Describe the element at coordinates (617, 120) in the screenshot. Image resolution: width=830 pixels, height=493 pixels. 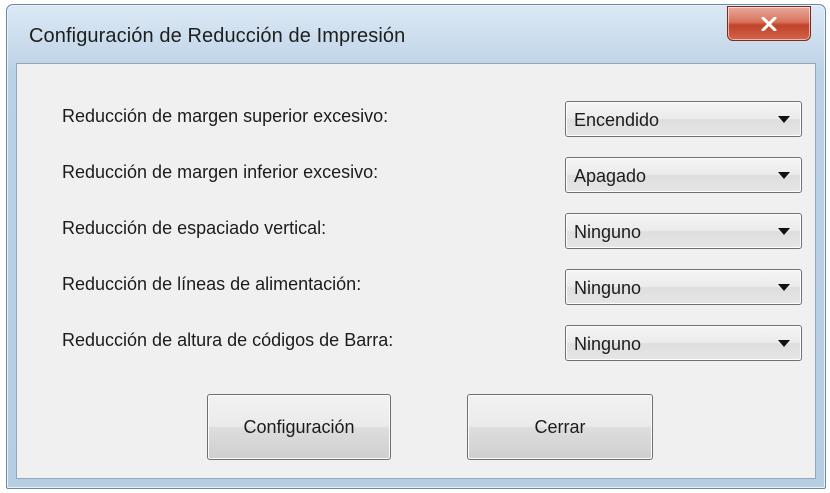
I see `top-margin-reduction-value: Encendido` at that location.